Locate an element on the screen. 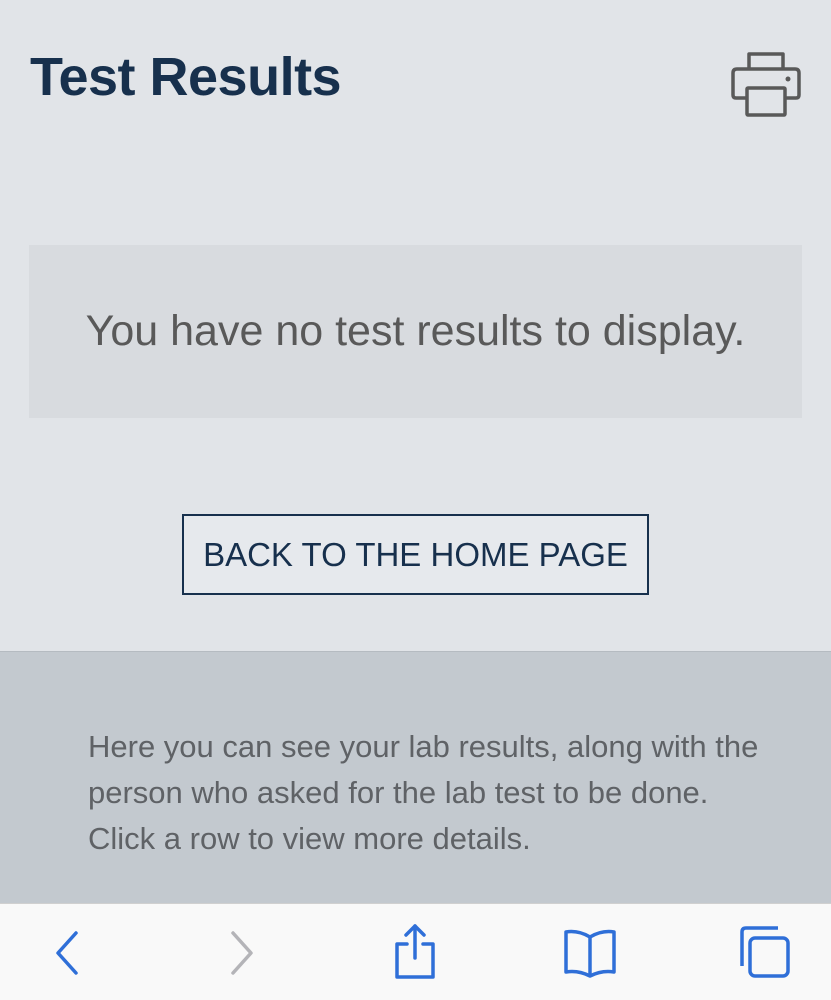 The height and width of the screenshot is (1000, 831). forward-icon is located at coordinates (242, 953).